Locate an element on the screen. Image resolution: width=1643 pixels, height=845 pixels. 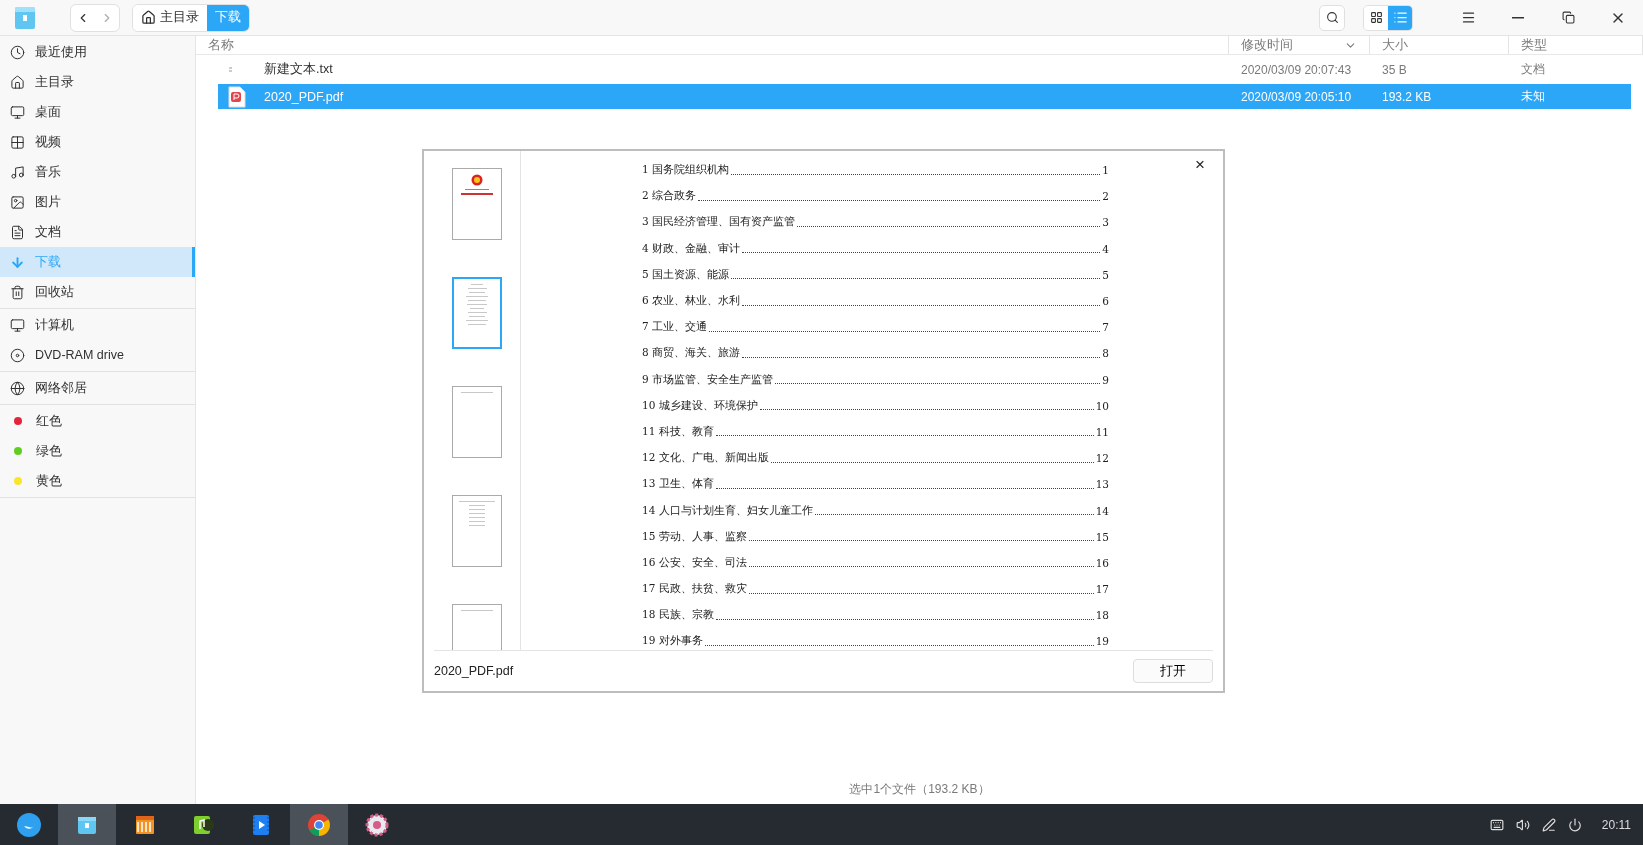
page-number: 14 is located at coordinates (1102, 510).